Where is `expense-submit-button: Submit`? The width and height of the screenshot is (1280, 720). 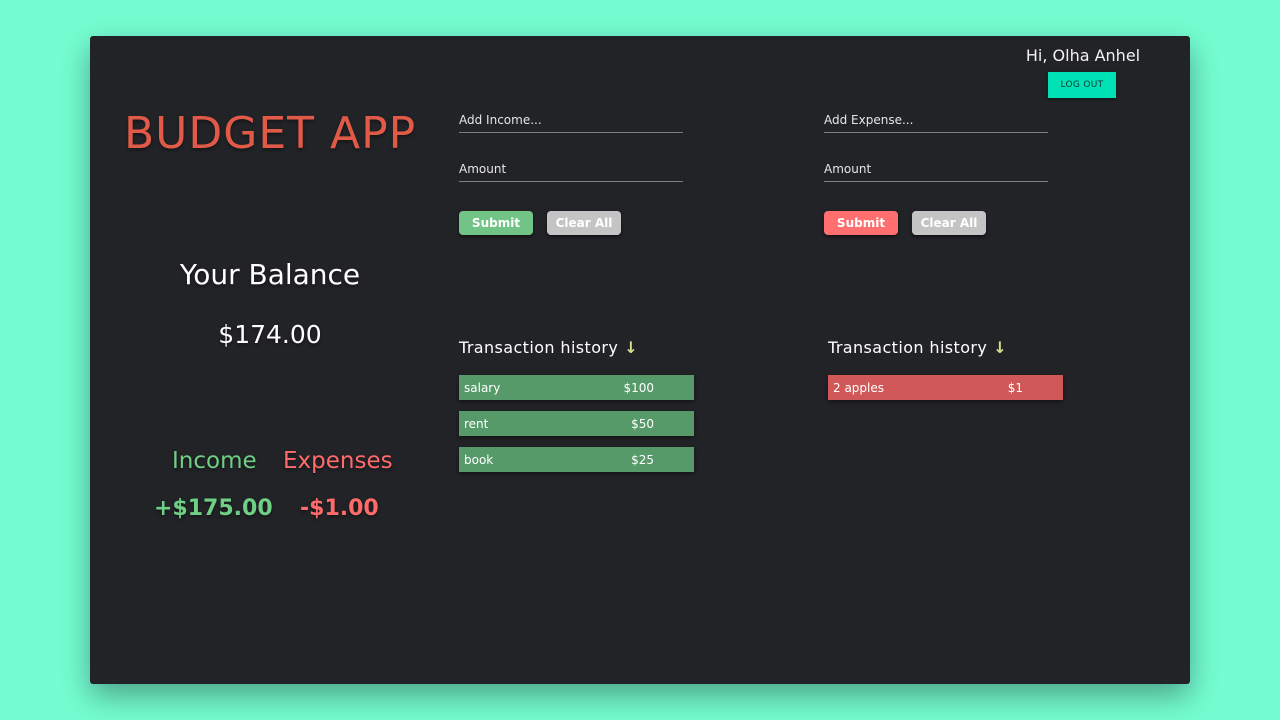 expense-submit-button: Submit is located at coordinates (861, 223).